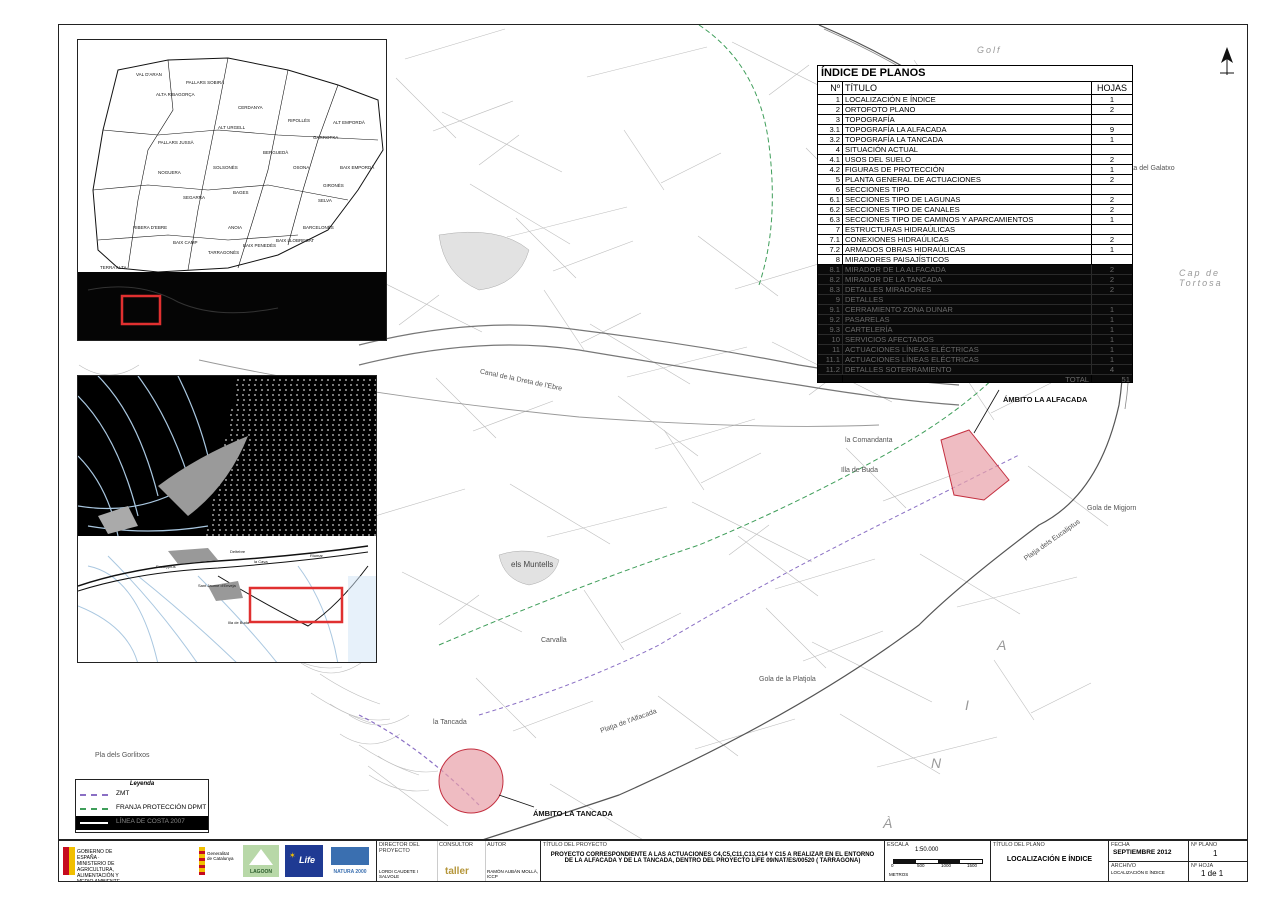  Describe the element at coordinates (967, 239) in the screenshot. I see `row-title: CONEXIONES HIDRAÚLICAS` at that location.